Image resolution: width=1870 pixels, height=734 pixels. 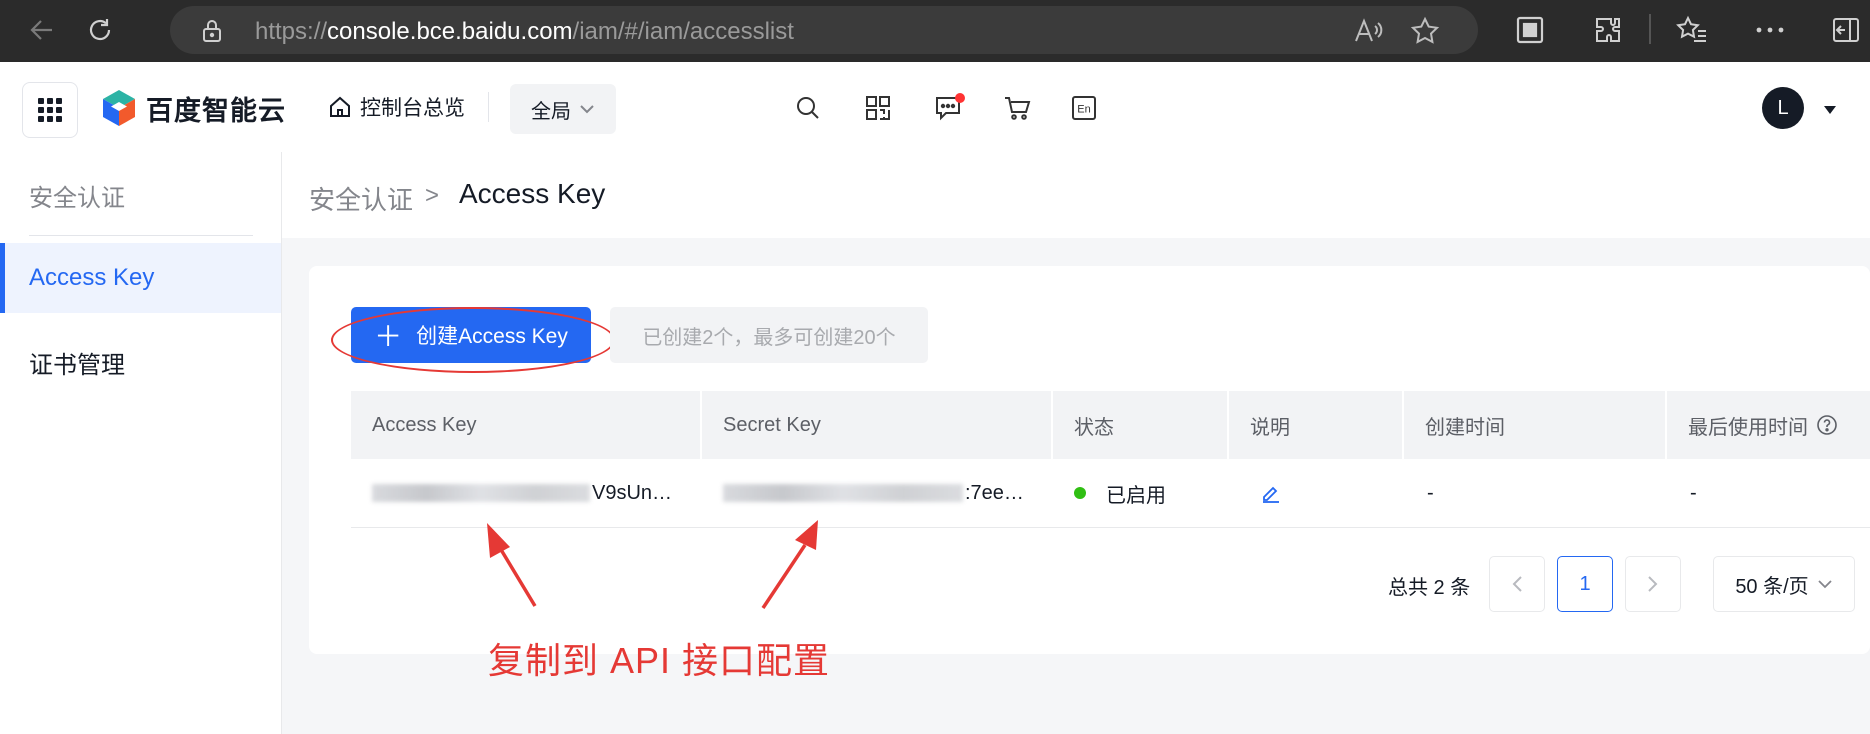 What do you see at coordinates (659, 660) in the screenshot?
I see `annotation-text: 复制到 API 接口配置` at bounding box center [659, 660].